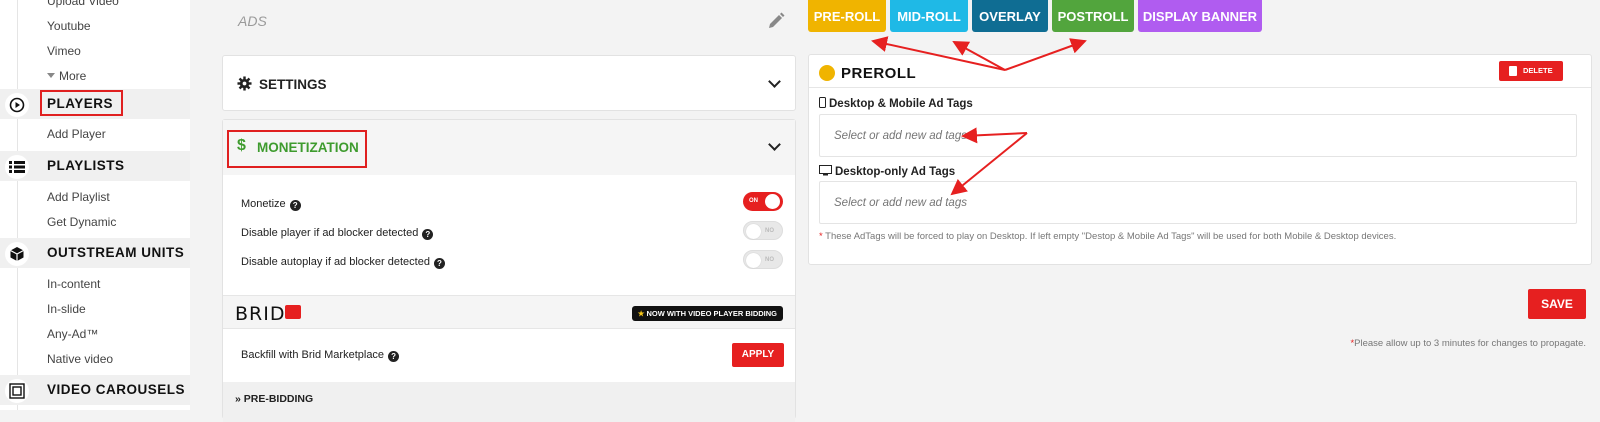 Image resolution: width=1600 pixels, height=422 pixels. I want to click on option-disable-player-adblock: Disable player if ad blocker detected?, so click(337, 233).